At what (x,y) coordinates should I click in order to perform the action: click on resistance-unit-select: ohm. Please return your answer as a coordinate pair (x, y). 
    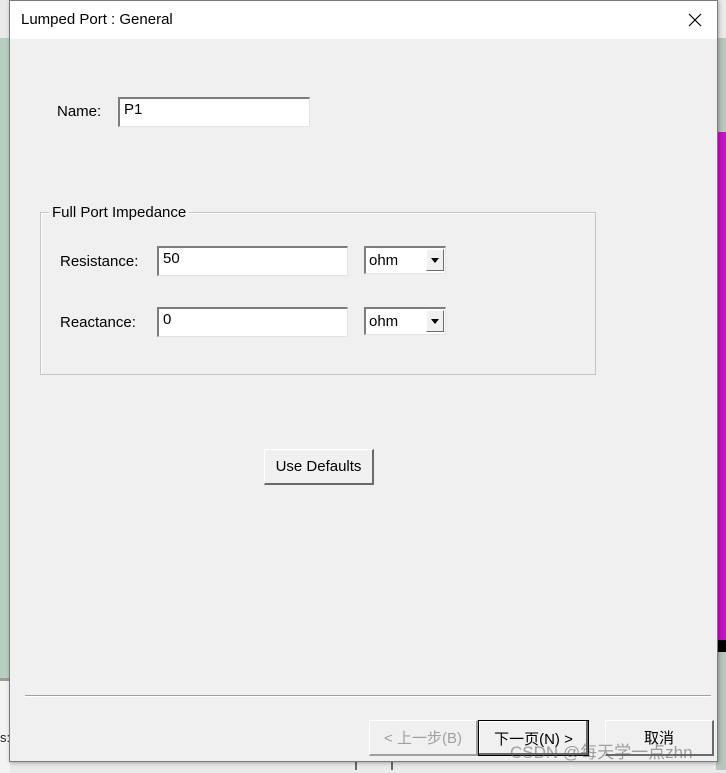
    Looking at the image, I should click on (405, 260).